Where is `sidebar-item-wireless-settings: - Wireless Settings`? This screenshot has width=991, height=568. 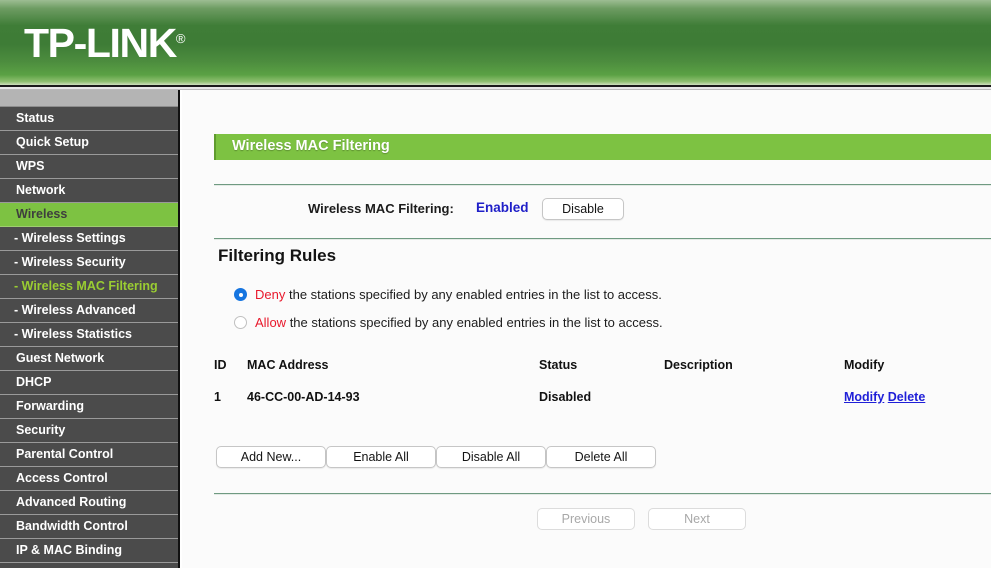 sidebar-item-wireless-settings: - Wireless Settings is located at coordinates (89, 239).